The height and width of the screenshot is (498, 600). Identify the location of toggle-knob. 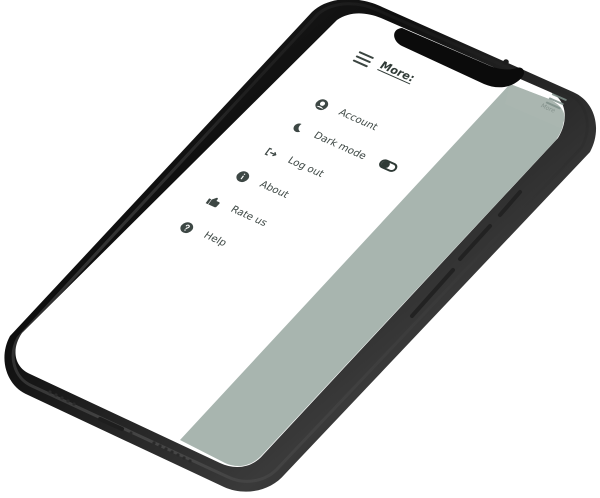
(385, 164).